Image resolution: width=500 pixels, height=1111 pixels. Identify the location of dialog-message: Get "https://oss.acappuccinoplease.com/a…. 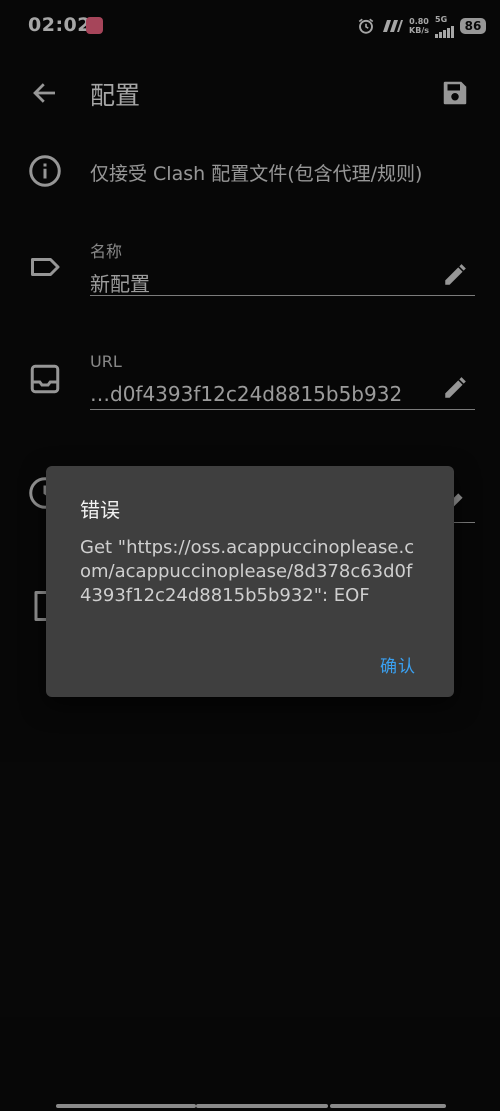
(247, 571).